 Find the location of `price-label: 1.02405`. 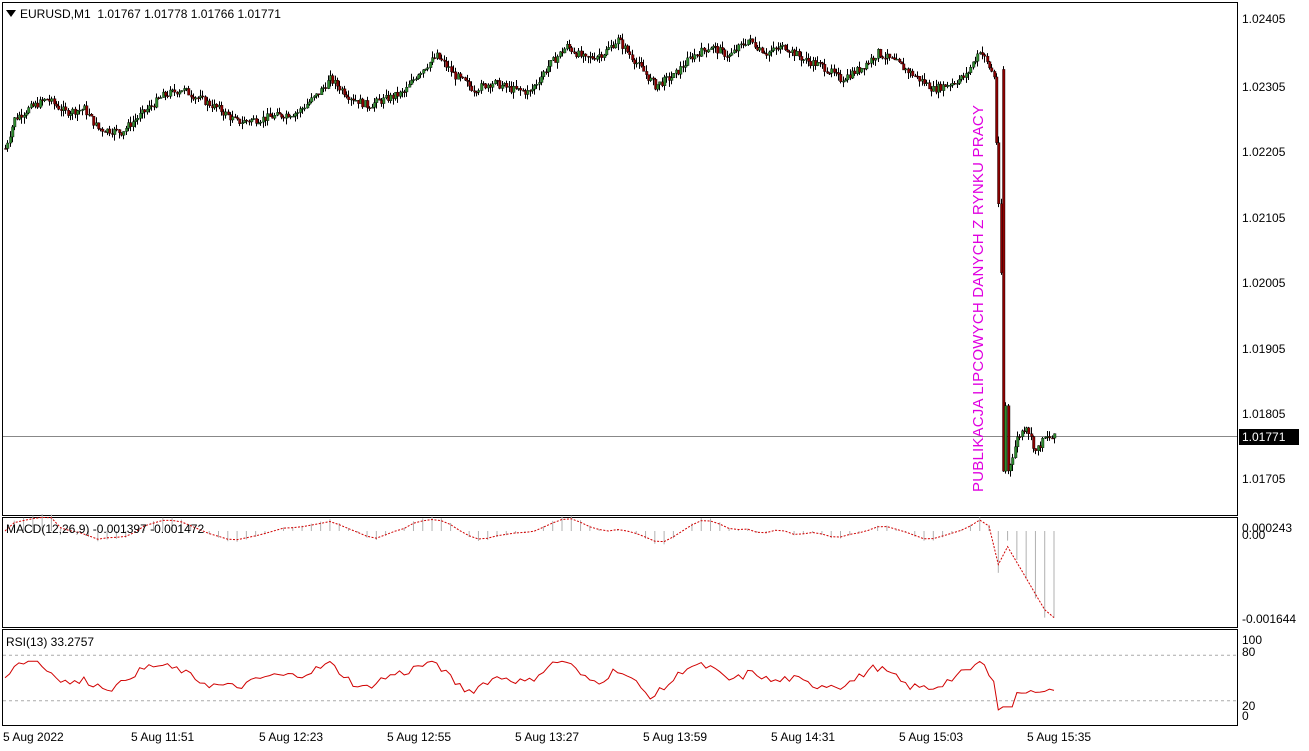

price-label: 1.02405 is located at coordinates (1264, 19).